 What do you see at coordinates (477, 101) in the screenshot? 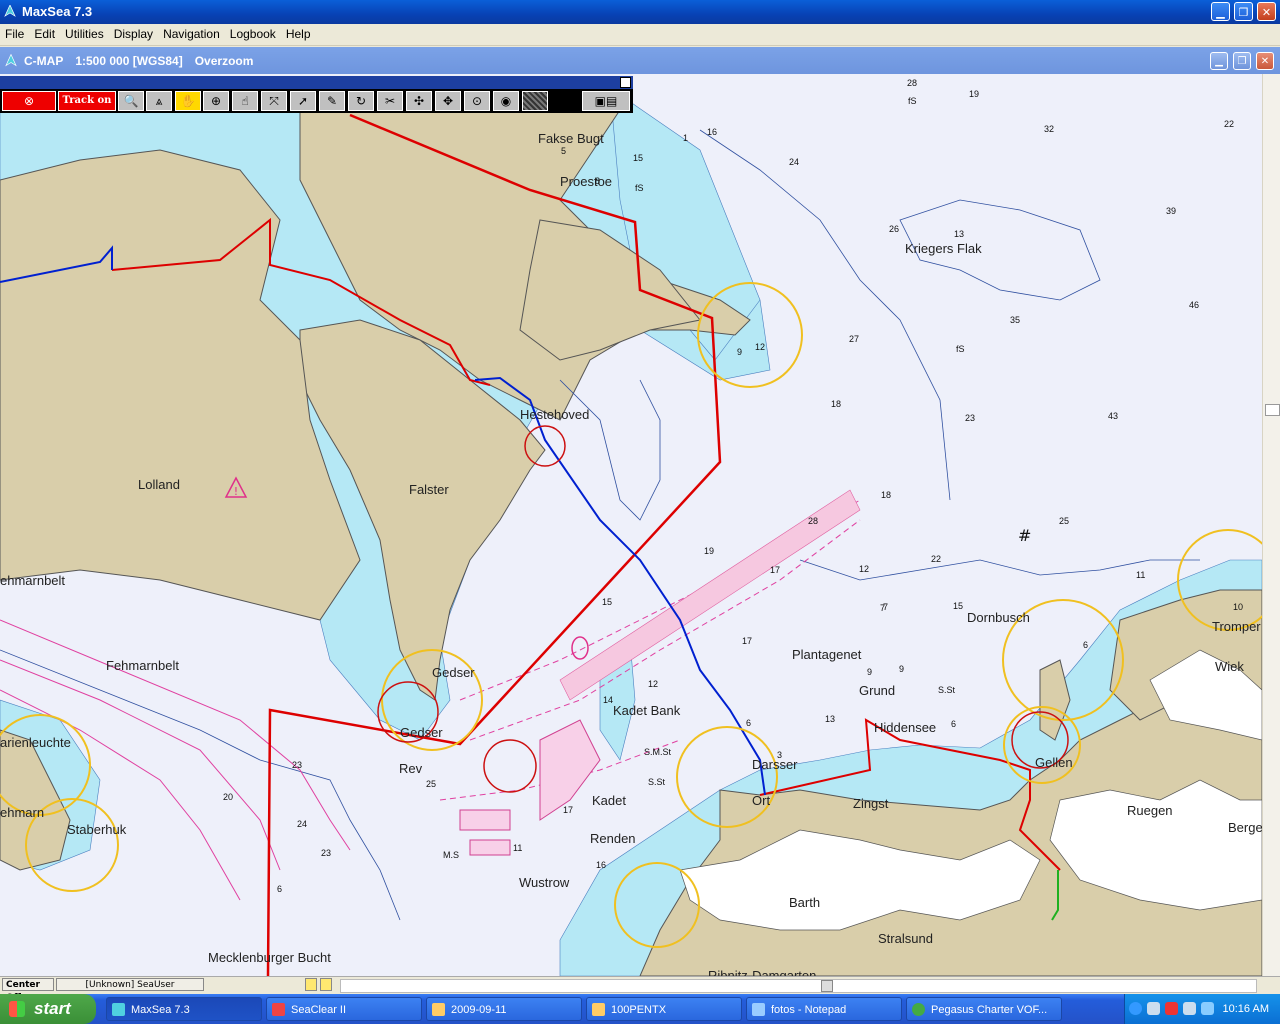
I see `target-small-icon: ⊙` at bounding box center [477, 101].